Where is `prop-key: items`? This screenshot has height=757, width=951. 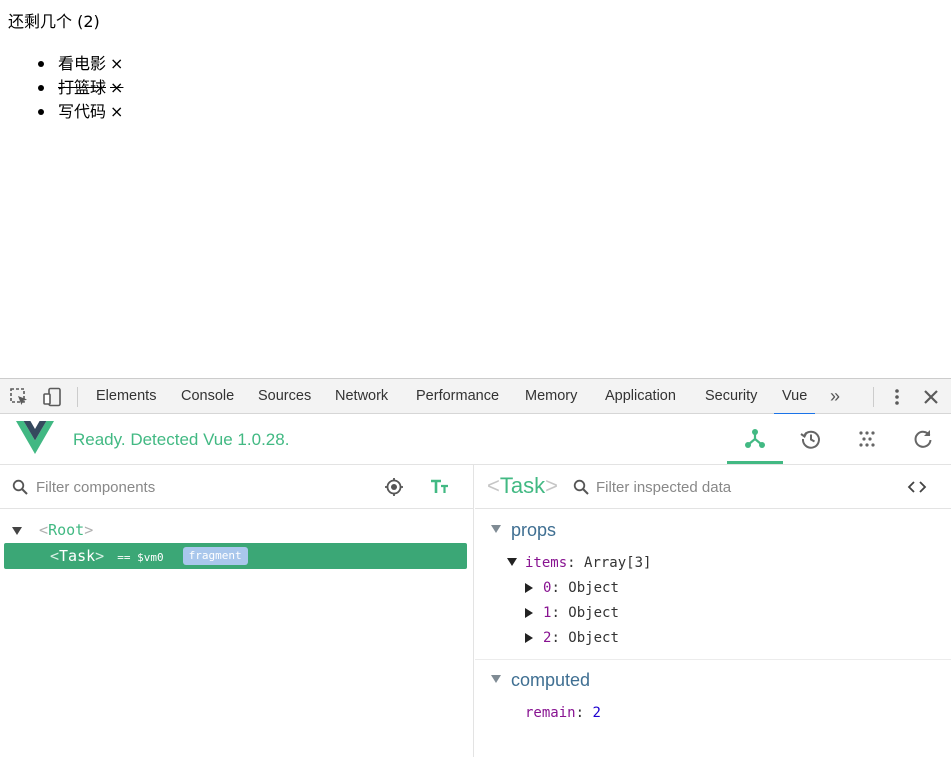 prop-key: items is located at coordinates (546, 563).